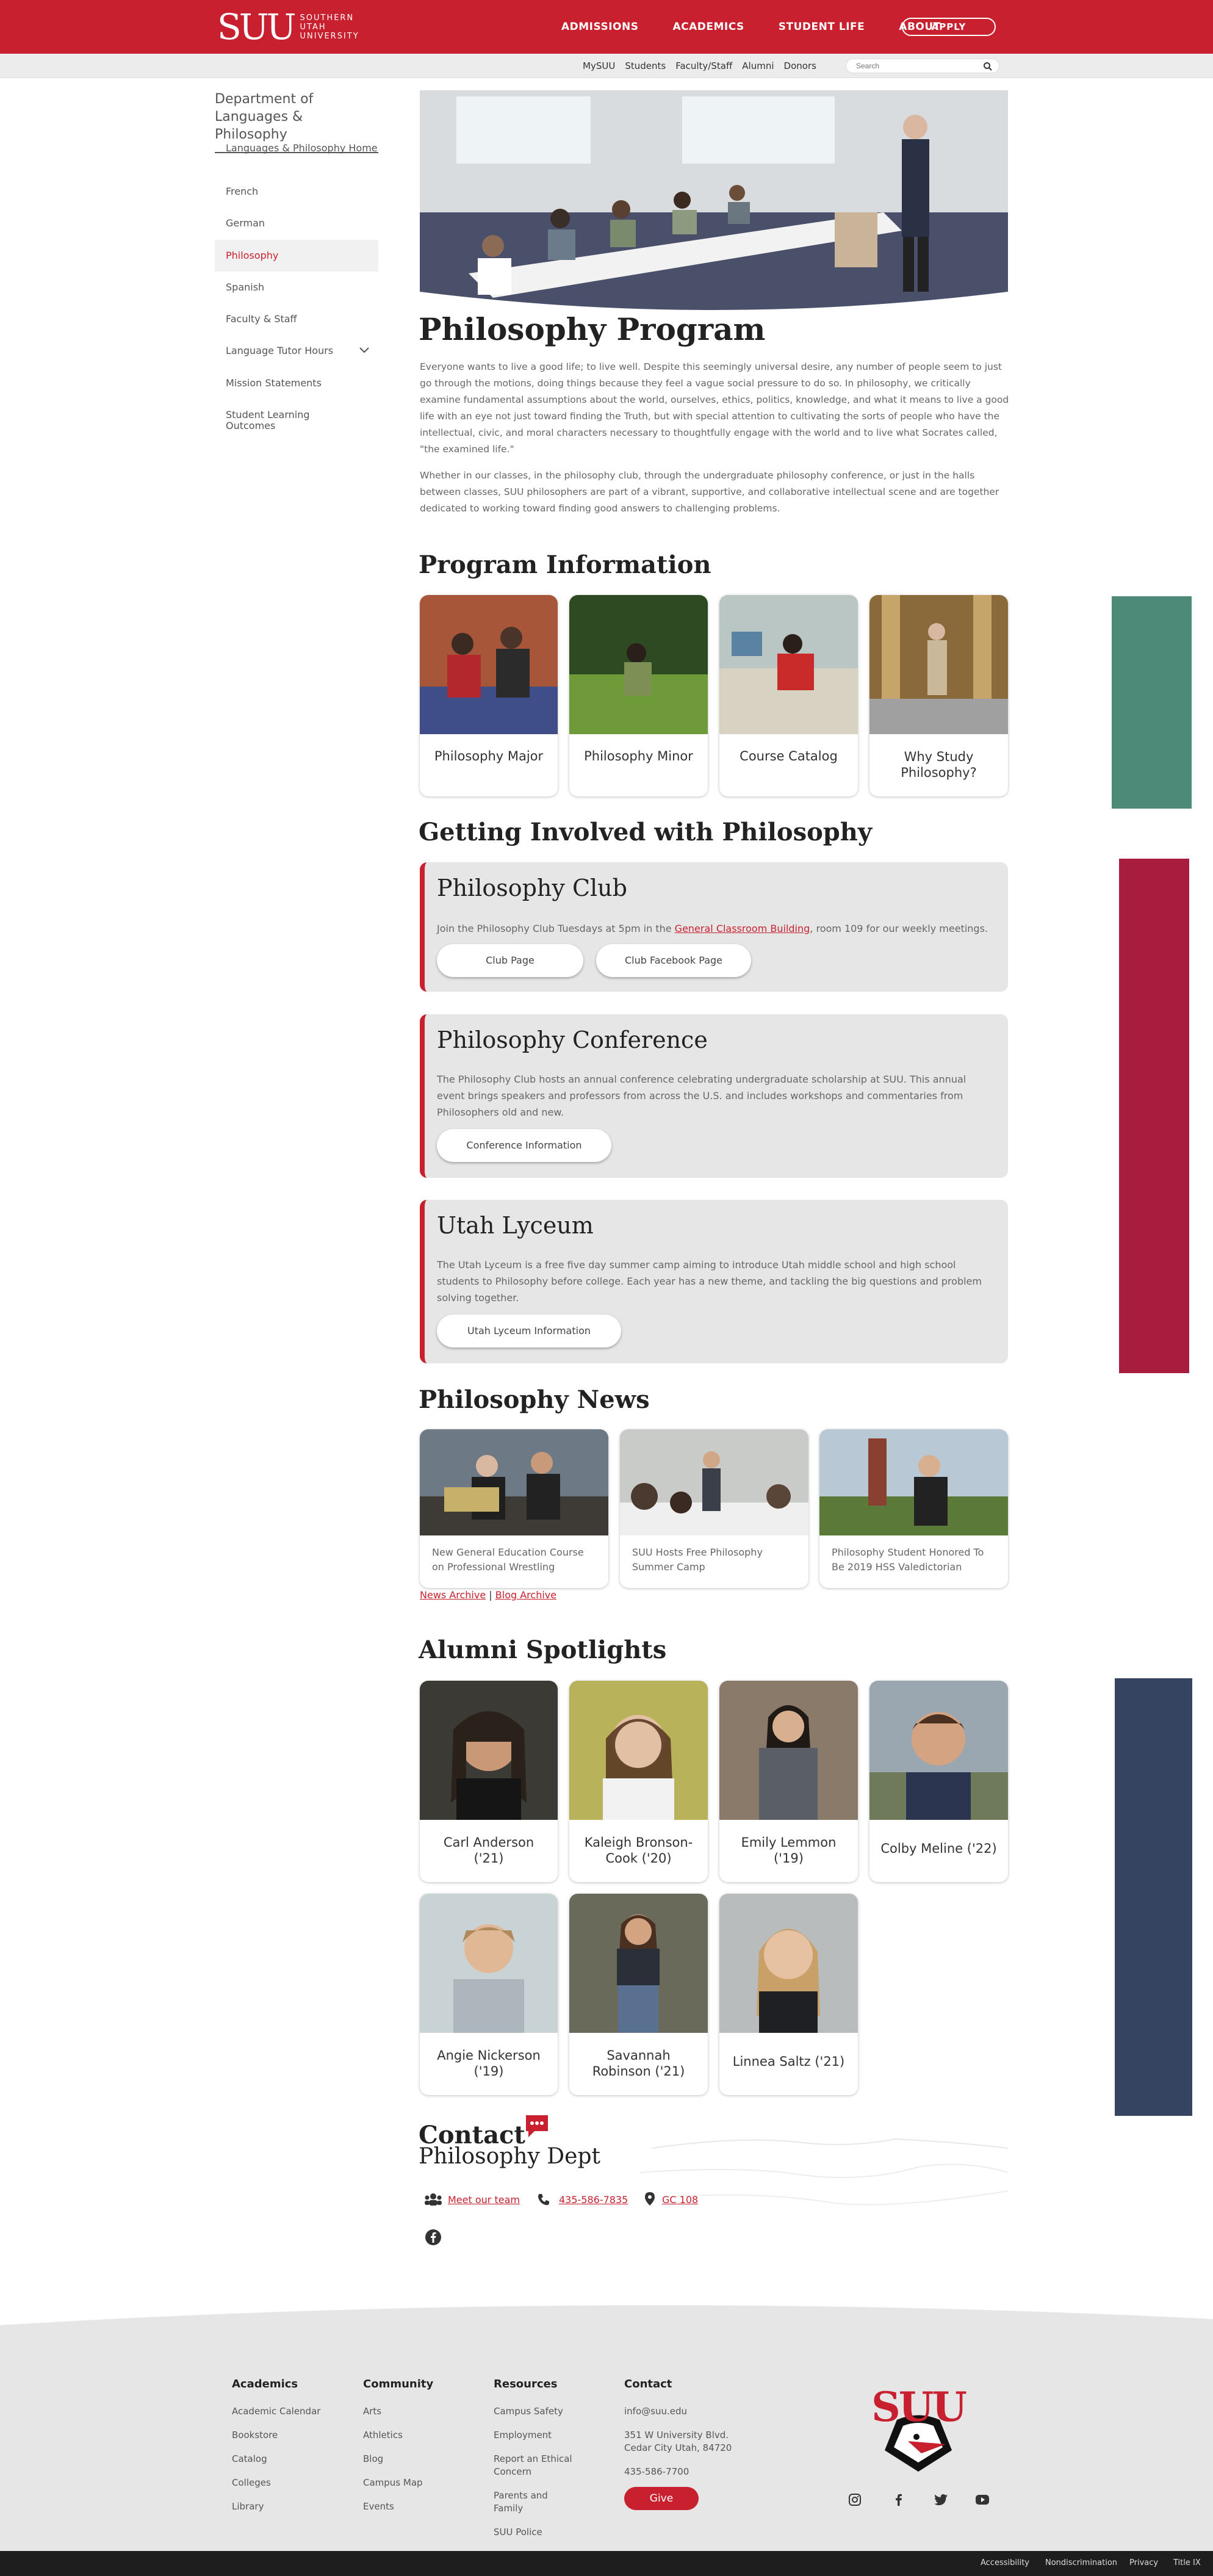  What do you see at coordinates (510, 960) in the screenshot?
I see `club-page-button: Club Page` at bounding box center [510, 960].